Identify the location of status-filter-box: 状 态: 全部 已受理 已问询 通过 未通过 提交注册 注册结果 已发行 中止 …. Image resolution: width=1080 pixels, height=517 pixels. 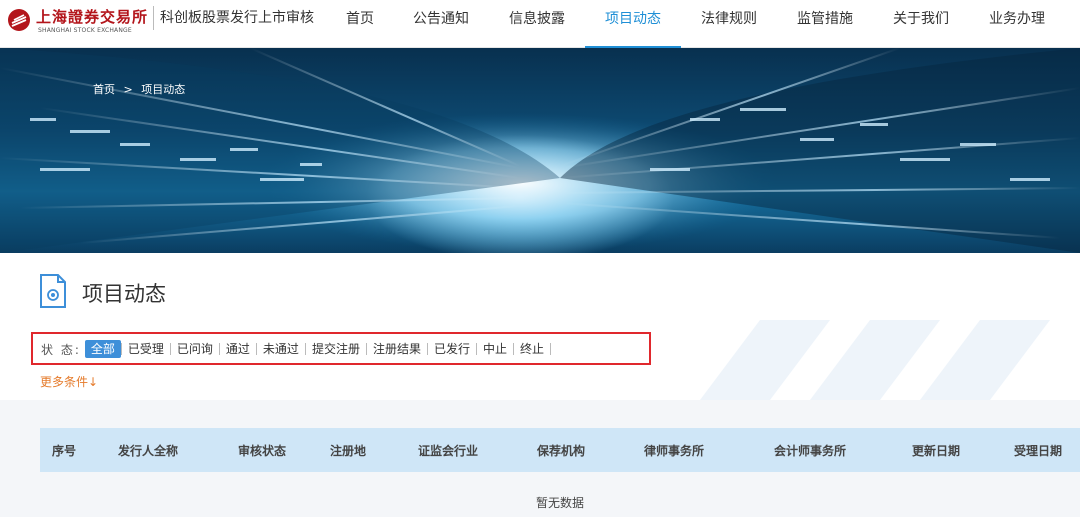
(341, 348).